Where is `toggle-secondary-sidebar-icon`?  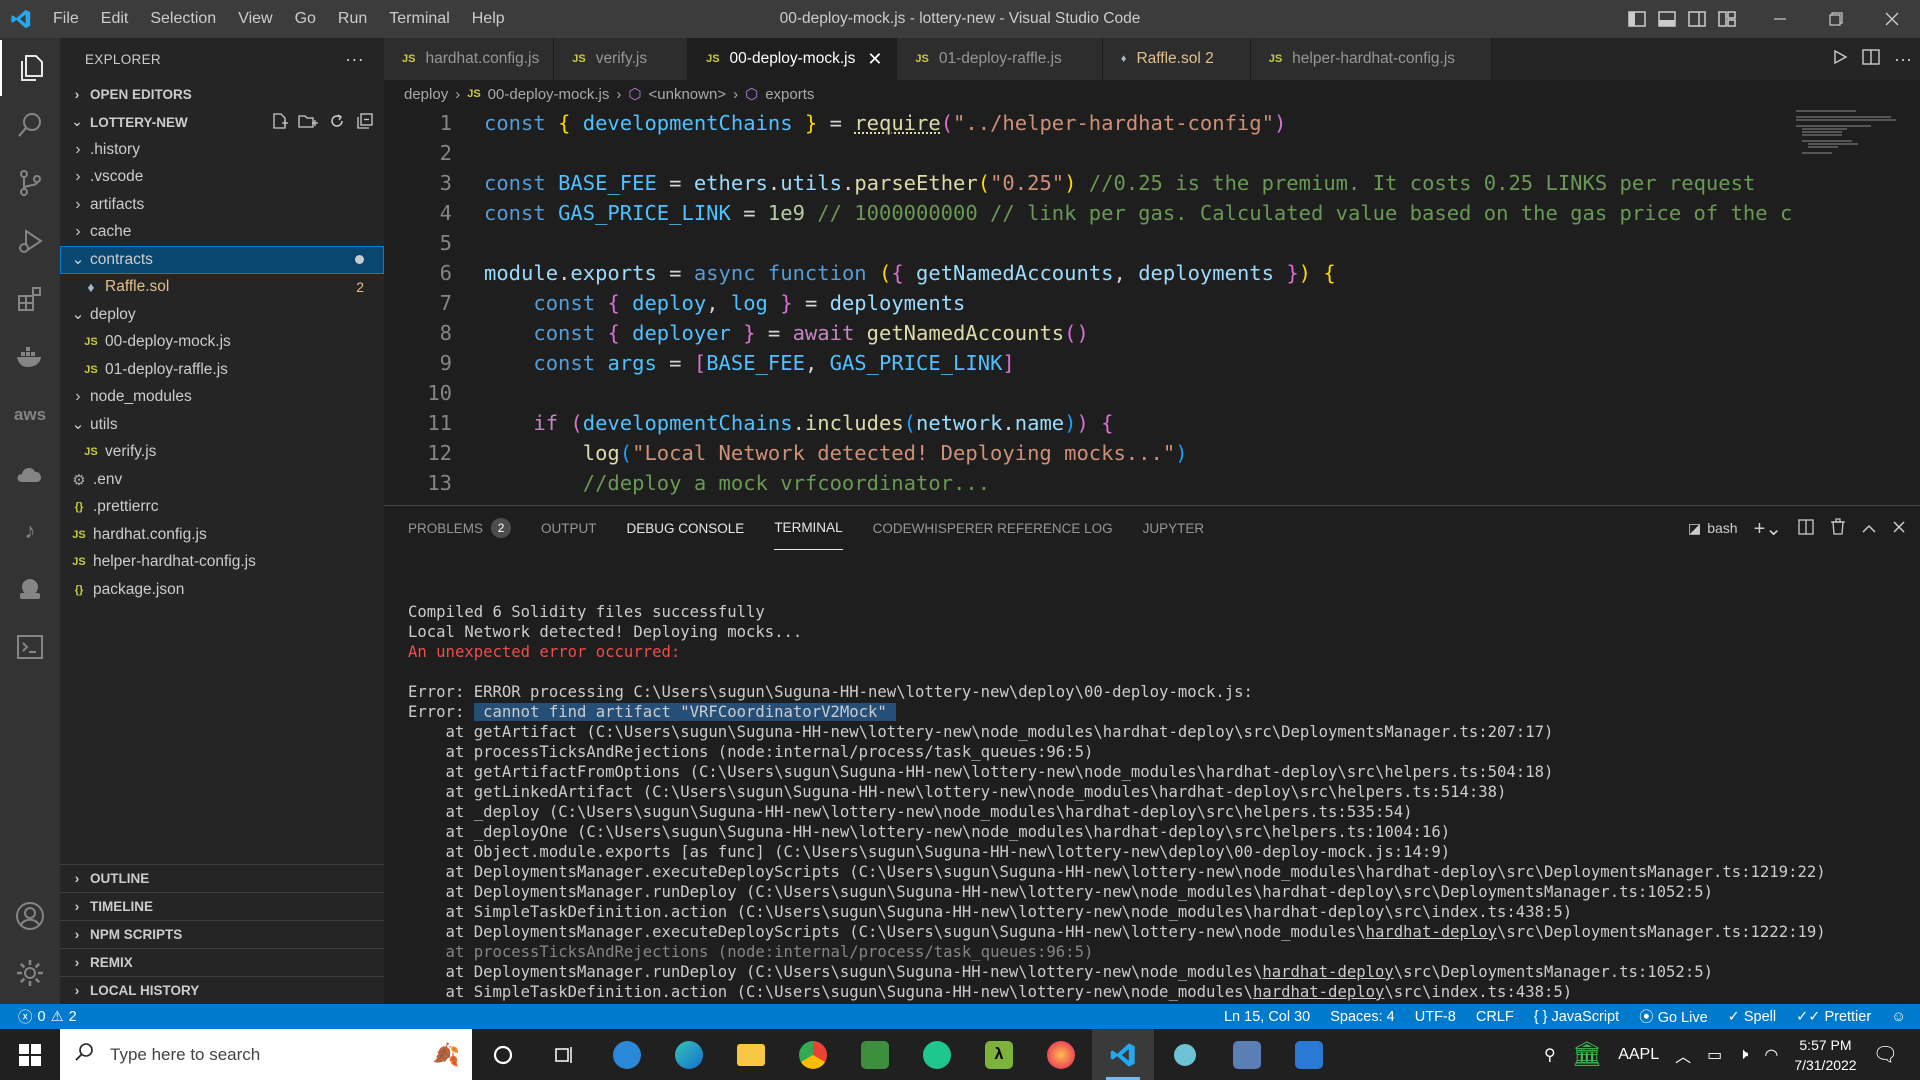 toggle-secondary-sidebar-icon is located at coordinates (1697, 19).